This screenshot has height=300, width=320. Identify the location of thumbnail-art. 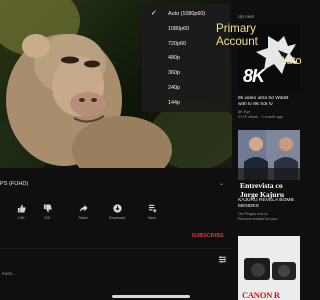
(269, 155).